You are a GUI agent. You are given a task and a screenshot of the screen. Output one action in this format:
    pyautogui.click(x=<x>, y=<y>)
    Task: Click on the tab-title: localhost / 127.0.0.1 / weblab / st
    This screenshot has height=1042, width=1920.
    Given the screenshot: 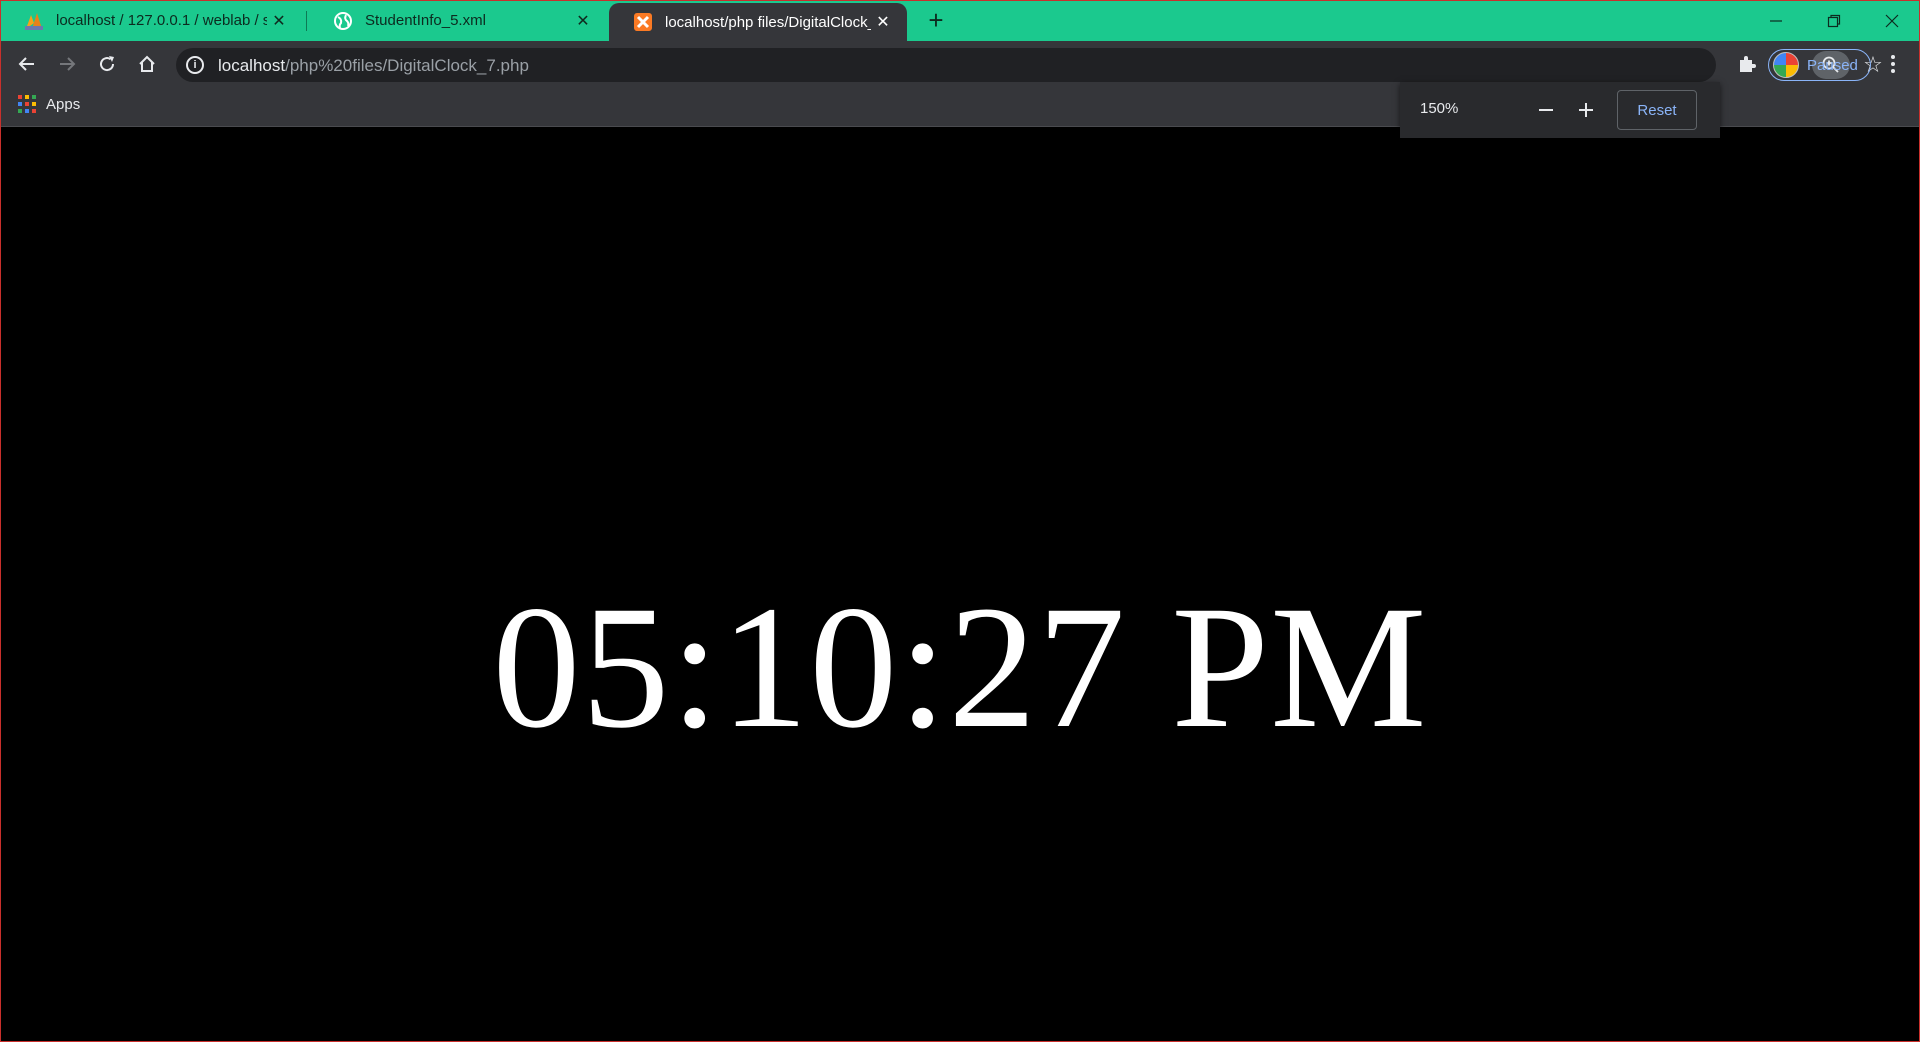 What is the action you would take?
    pyautogui.click(x=161, y=20)
    